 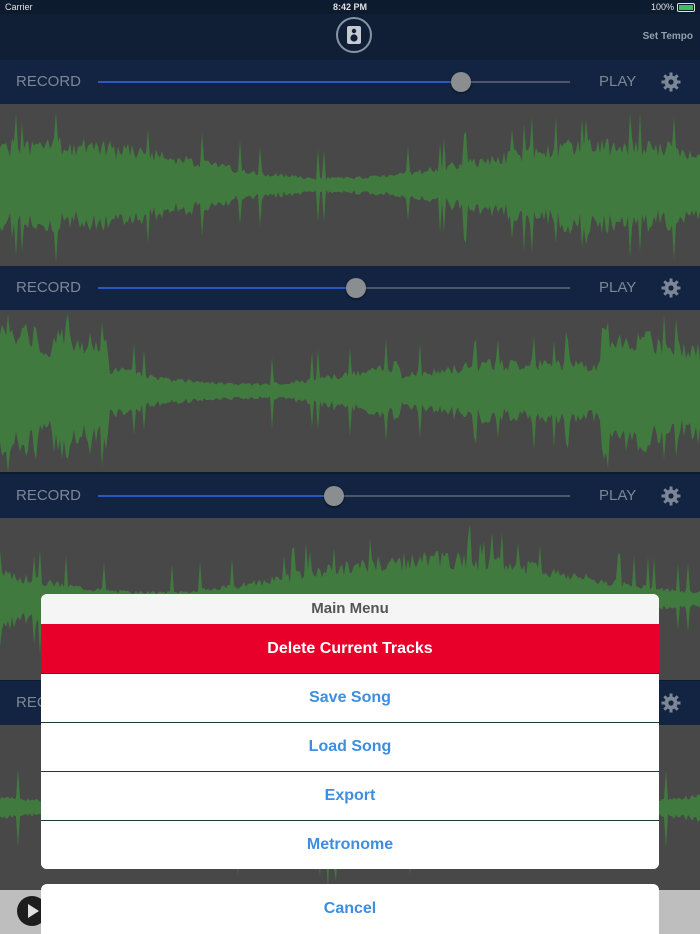 What do you see at coordinates (350, 746) in the screenshot?
I see `load-song-button: Load Song` at bounding box center [350, 746].